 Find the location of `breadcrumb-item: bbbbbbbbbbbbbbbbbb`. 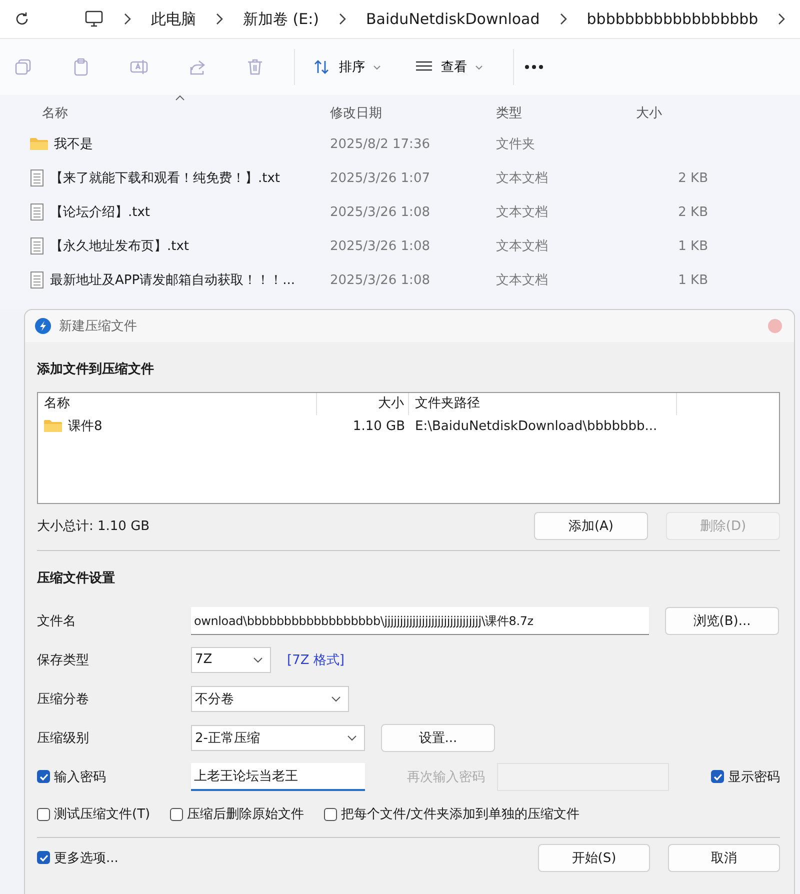

breadcrumb-item: bbbbbbbbbbbbbbbbbb is located at coordinates (672, 19).